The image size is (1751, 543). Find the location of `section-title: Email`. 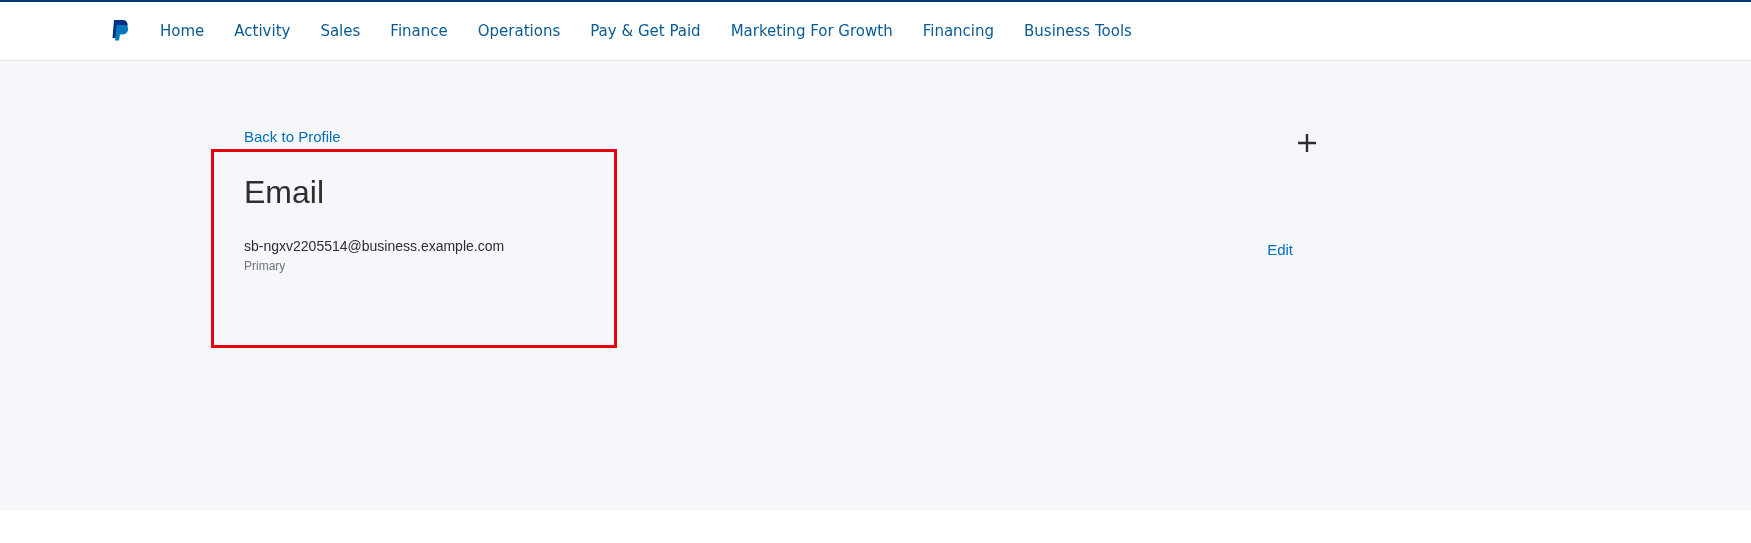

section-title: Email is located at coordinates (284, 192).